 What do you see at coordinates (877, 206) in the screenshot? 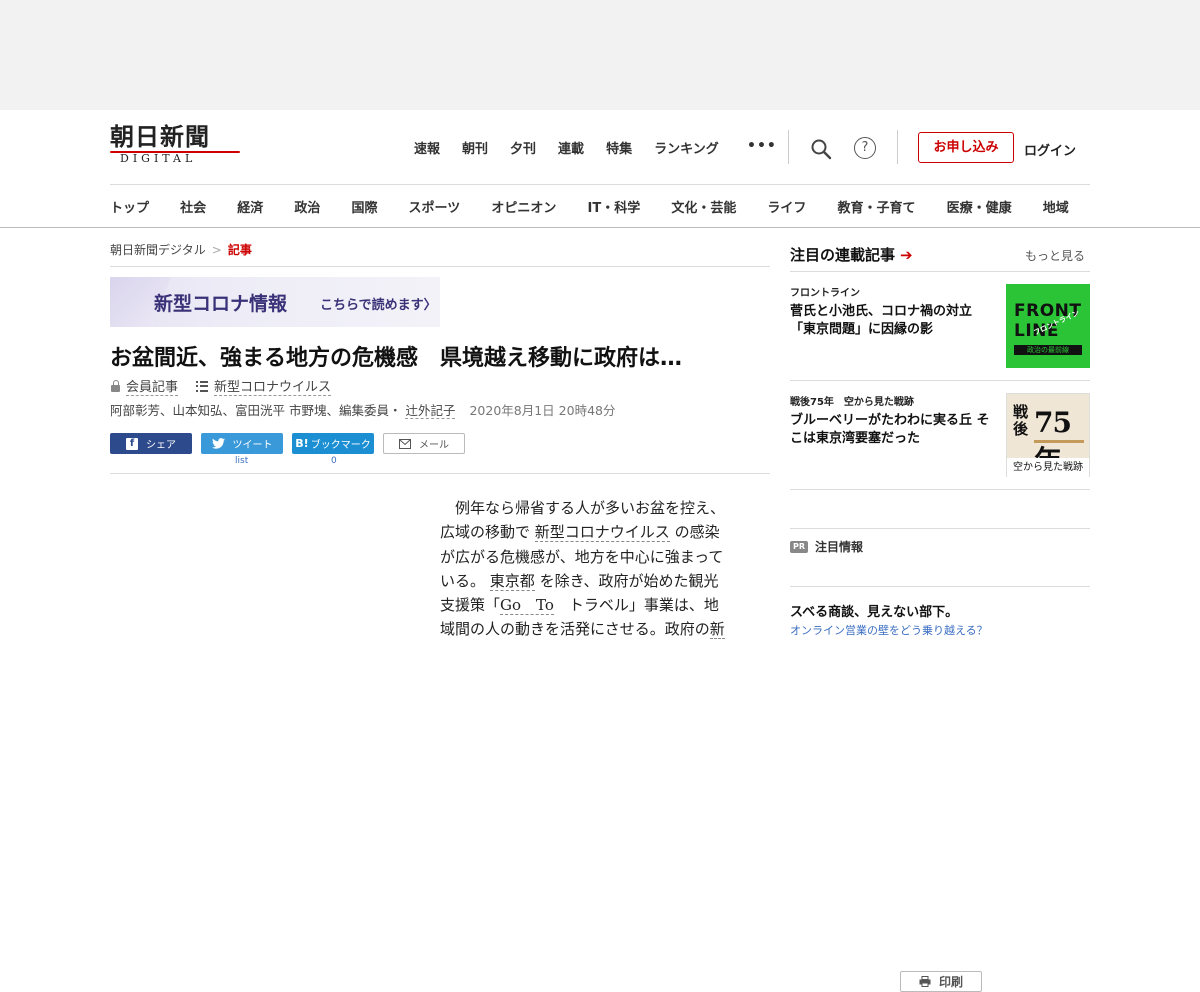
I see `category-education: 教育・子育て` at bounding box center [877, 206].